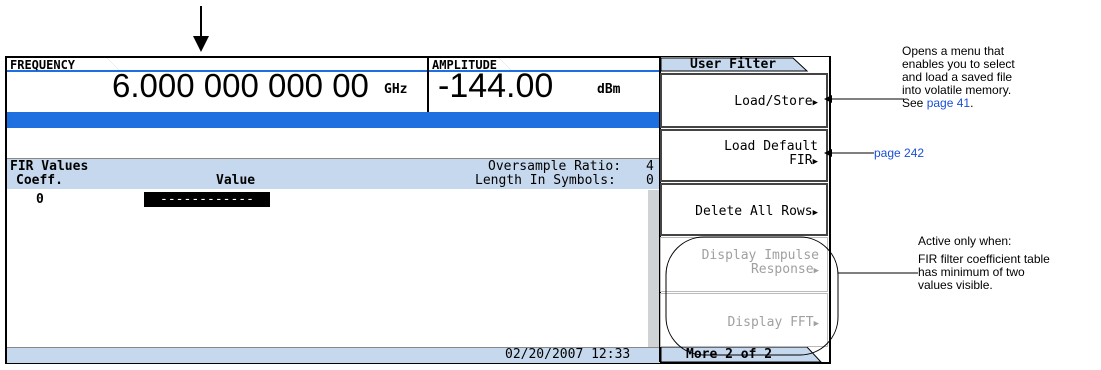  I want to click on page-242-link: page 242, so click(899, 153).